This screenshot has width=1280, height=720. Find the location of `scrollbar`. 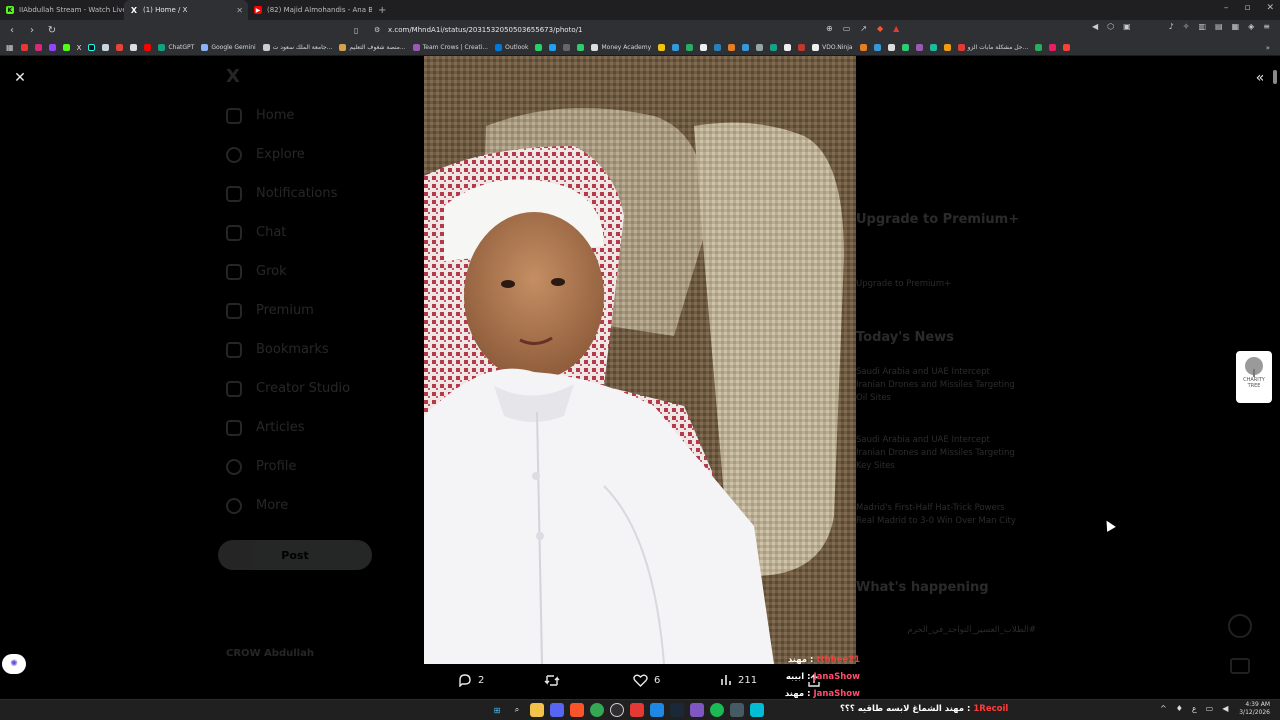

scrollbar is located at coordinates (1275, 379).